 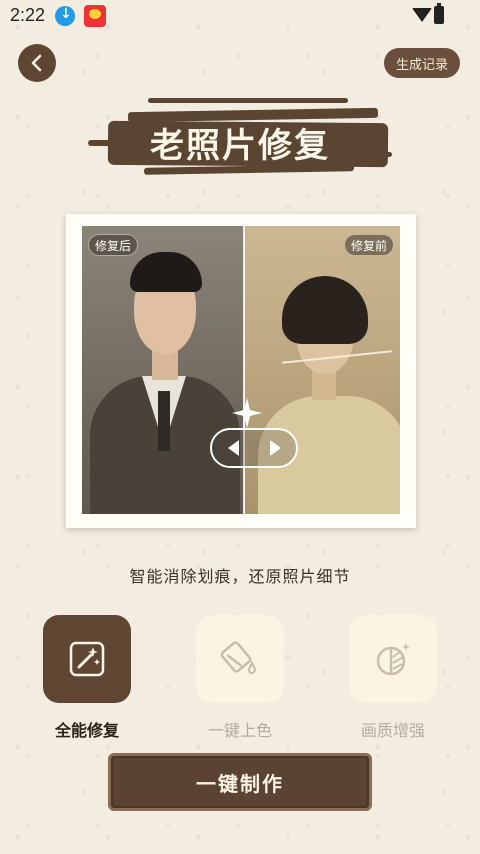 What do you see at coordinates (113, 245) in the screenshot?
I see `after-tag: 修复后` at bounding box center [113, 245].